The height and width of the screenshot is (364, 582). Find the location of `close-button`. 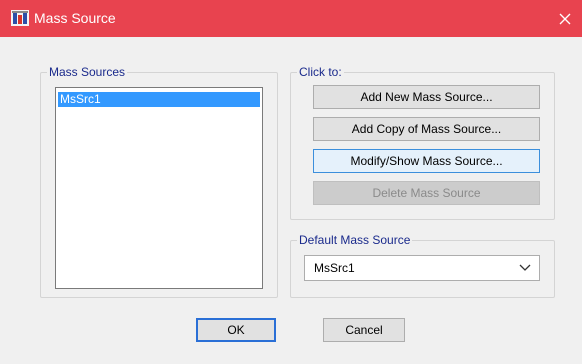

close-button is located at coordinates (565, 18).